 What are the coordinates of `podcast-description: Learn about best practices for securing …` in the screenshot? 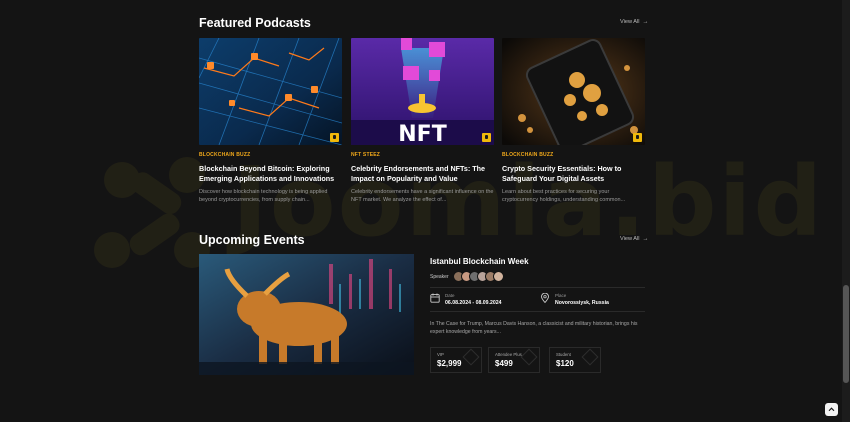 It's located at (564, 196).